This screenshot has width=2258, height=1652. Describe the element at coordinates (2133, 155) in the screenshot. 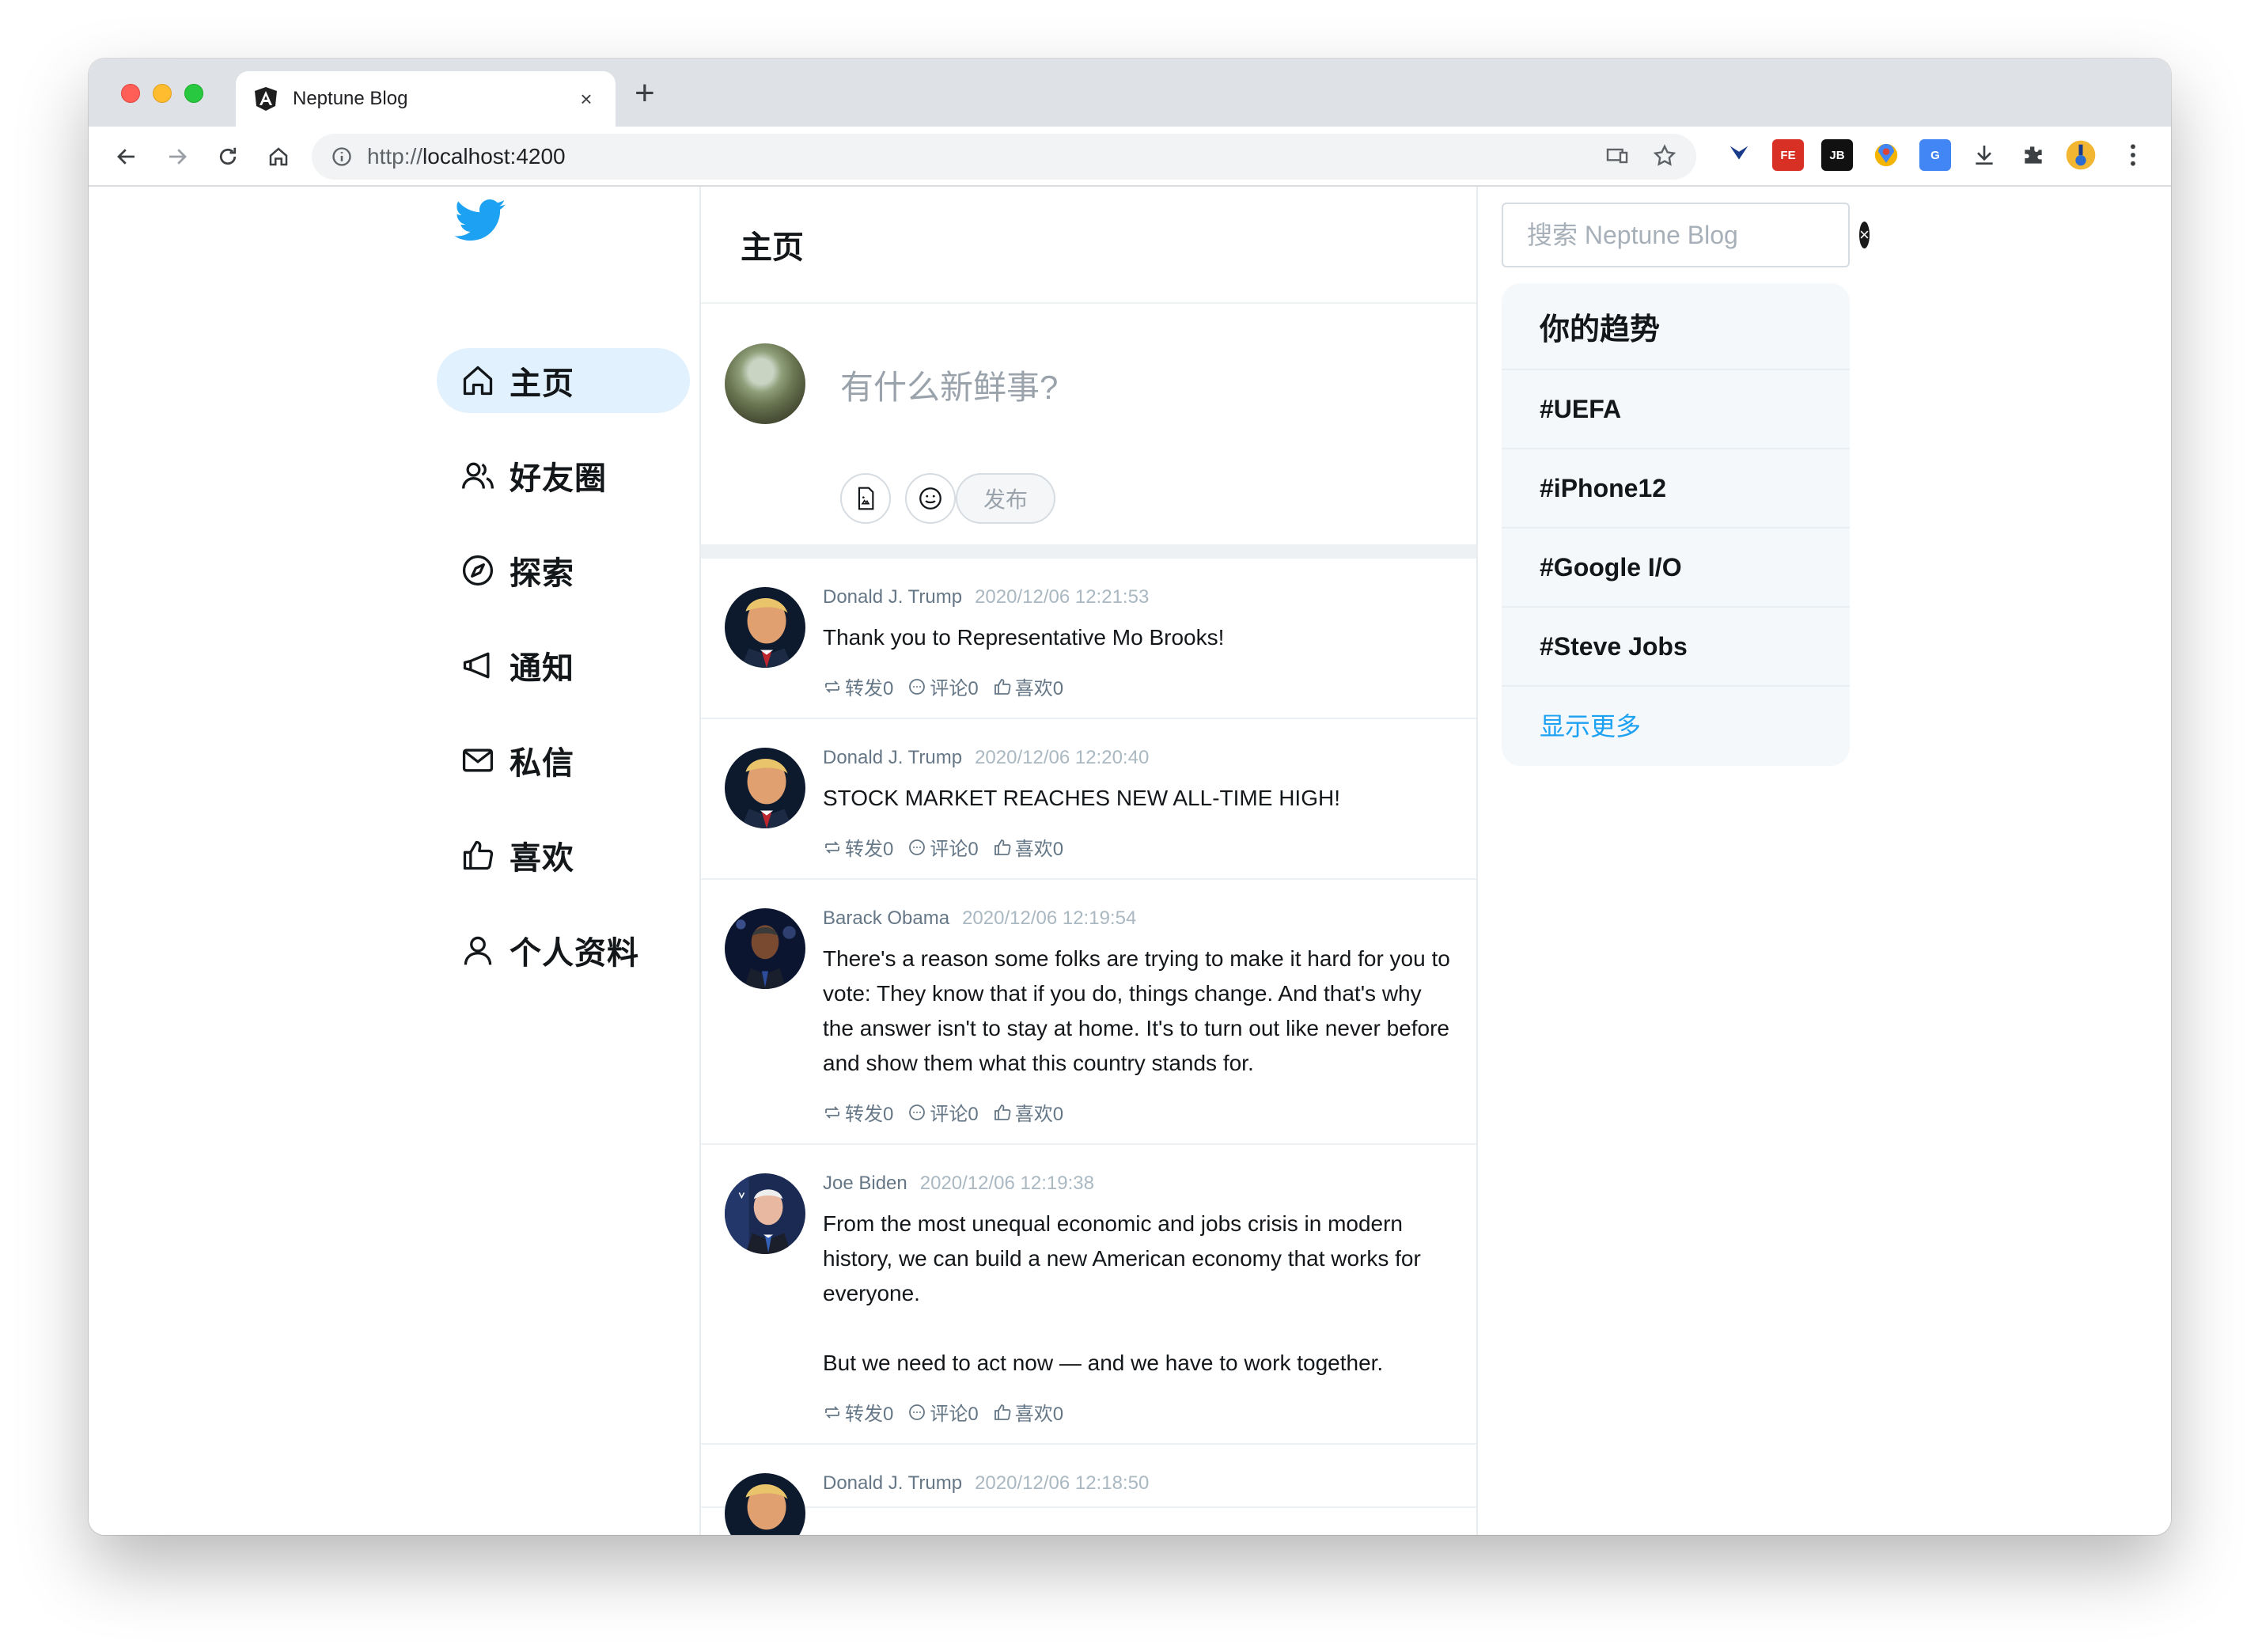

I see `menu-kebab-icon` at that location.